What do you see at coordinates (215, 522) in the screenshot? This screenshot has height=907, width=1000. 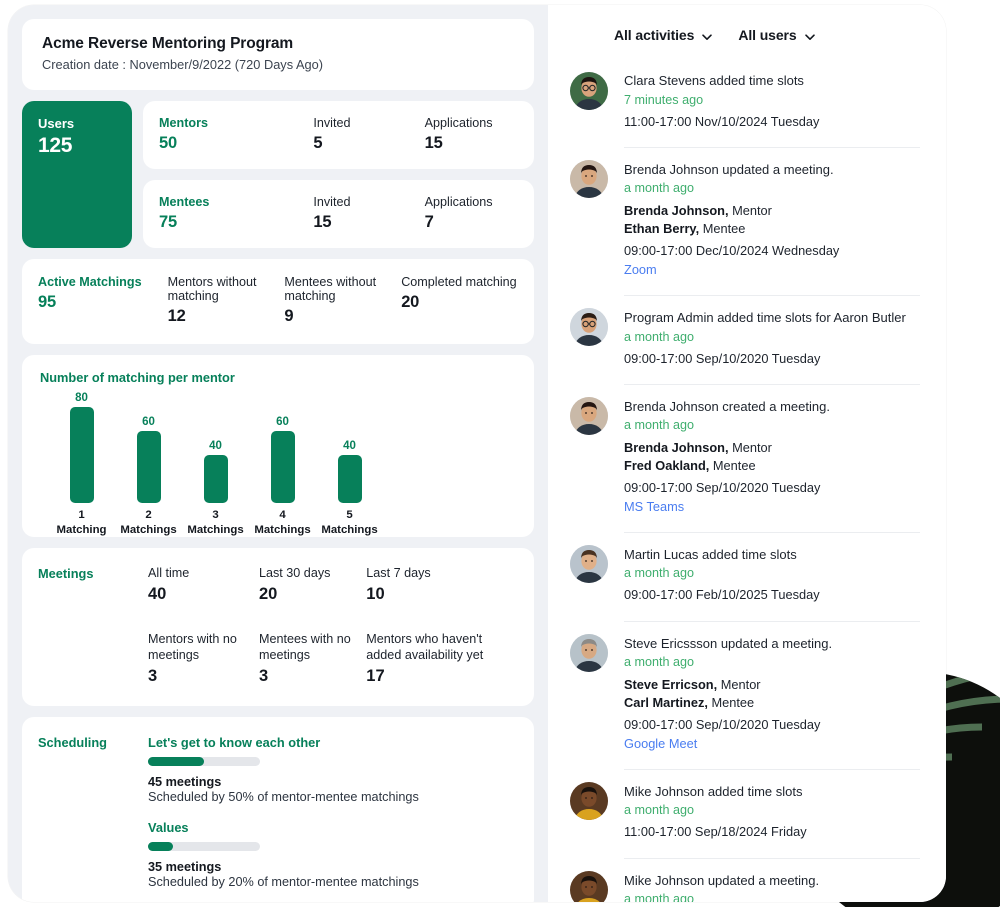 I see `bar-category-label: 3 Matchings` at bounding box center [215, 522].